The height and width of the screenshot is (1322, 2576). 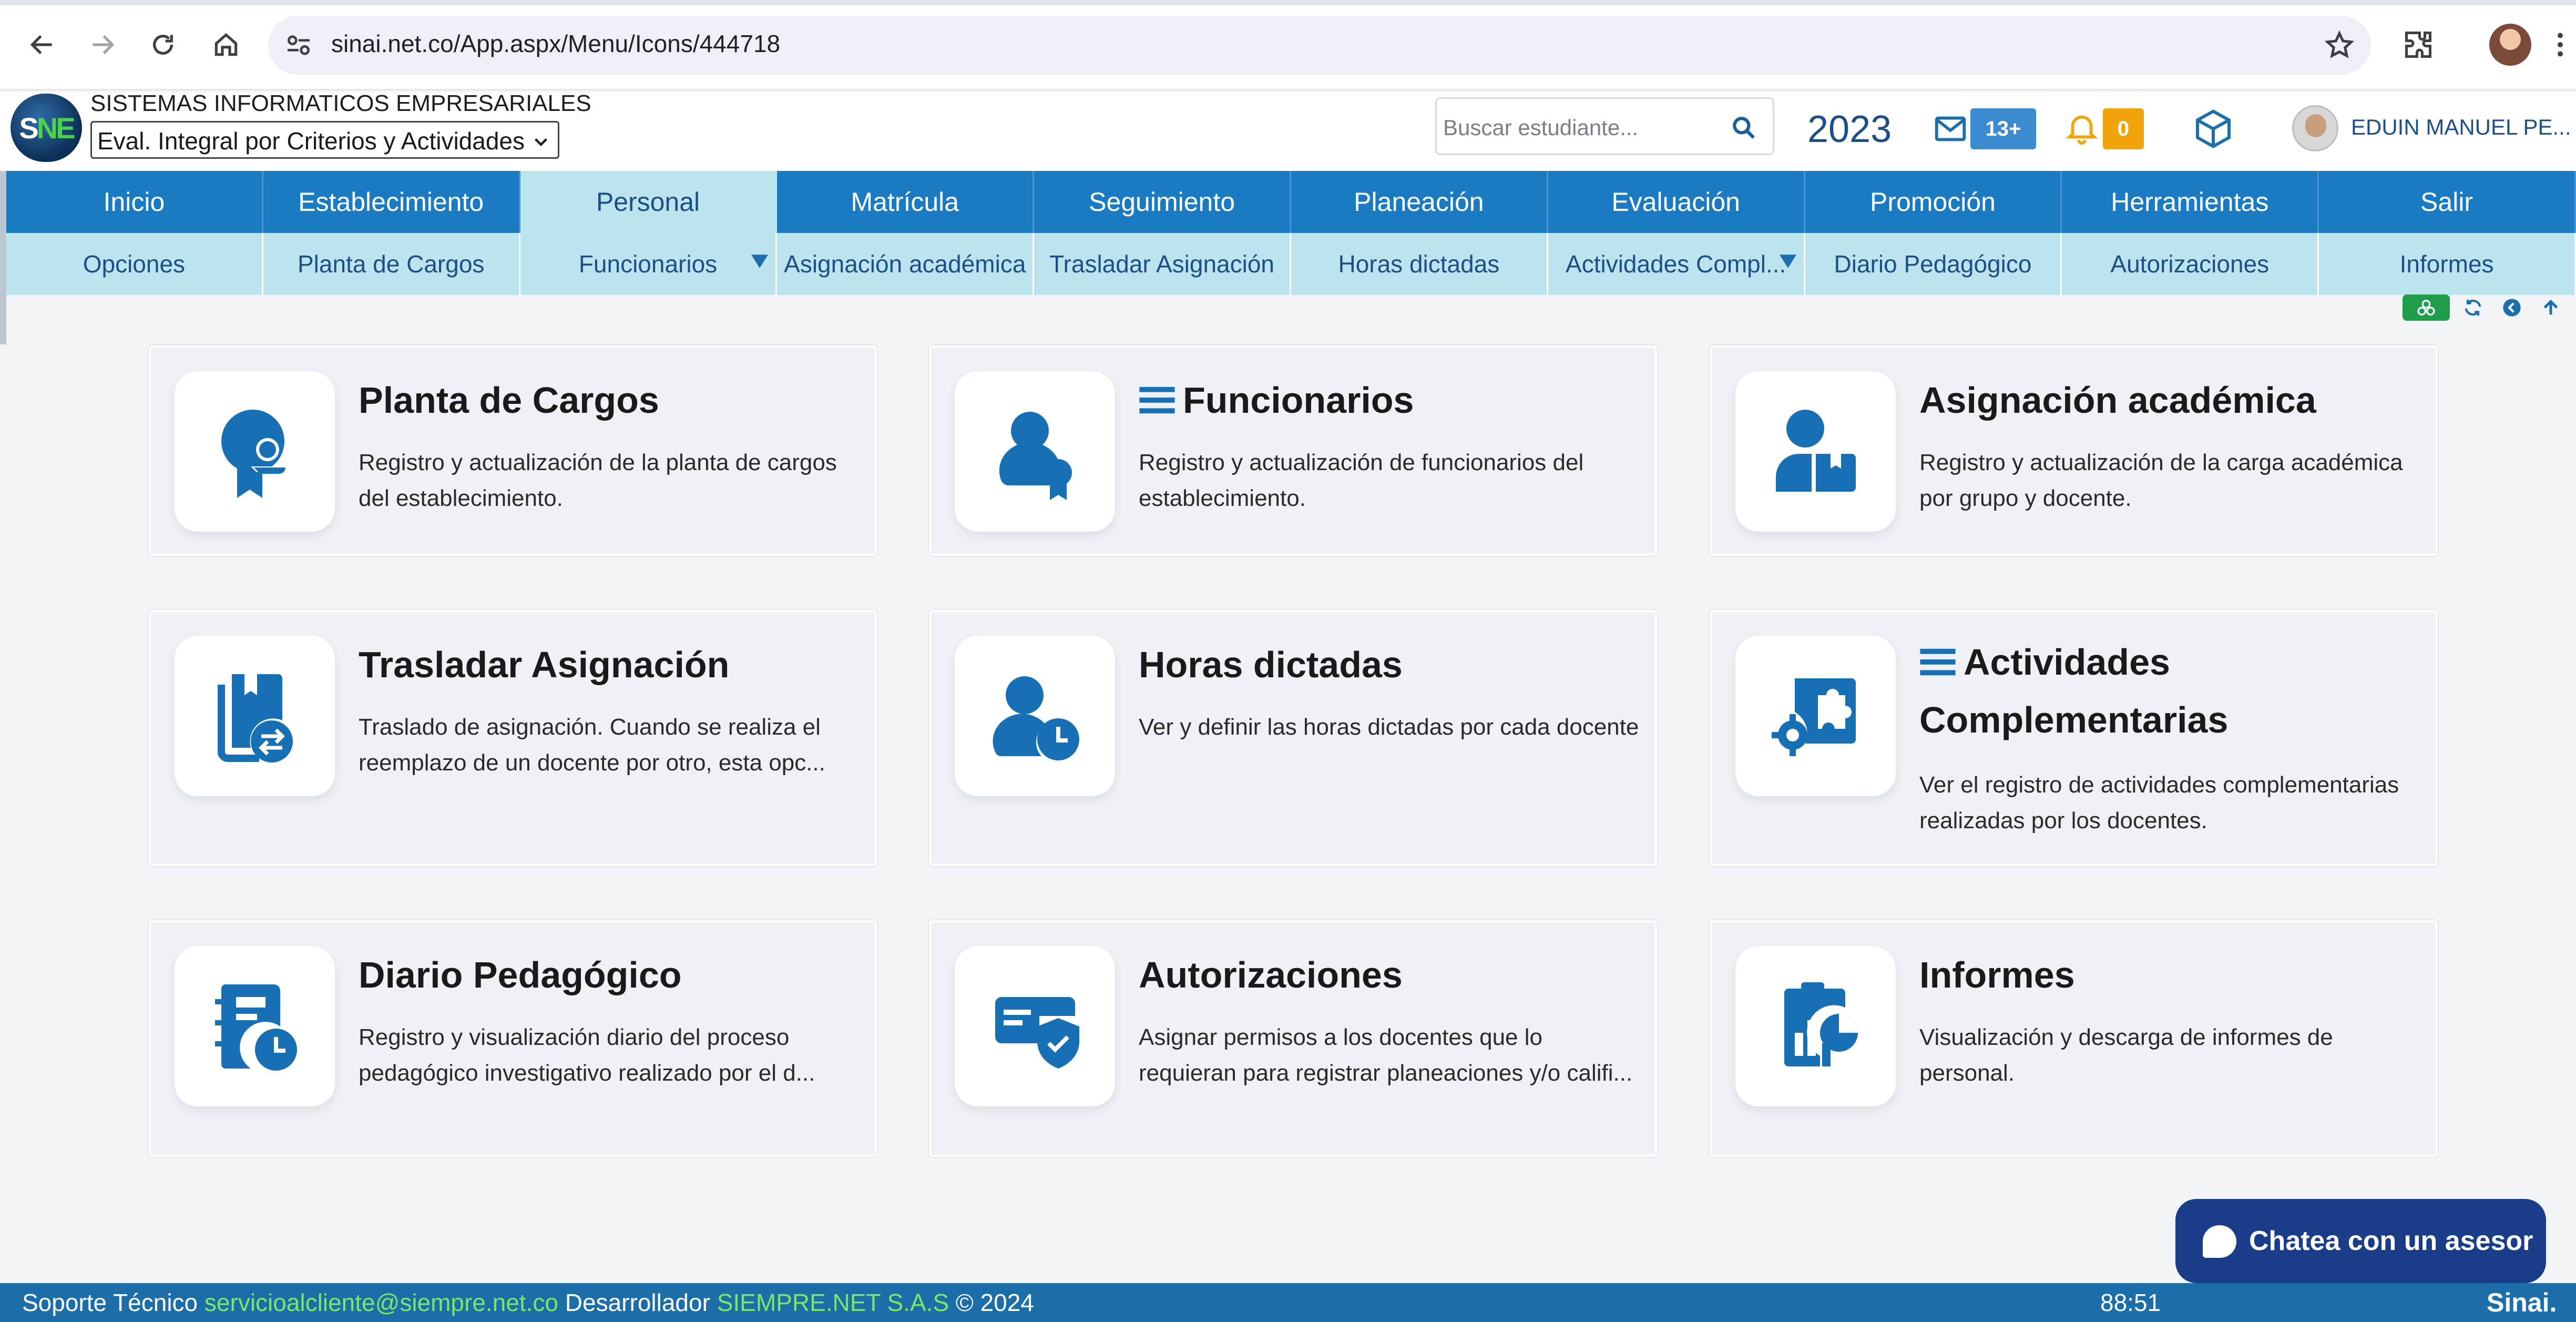 What do you see at coordinates (226, 45) in the screenshot?
I see `home-icon` at bounding box center [226, 45].